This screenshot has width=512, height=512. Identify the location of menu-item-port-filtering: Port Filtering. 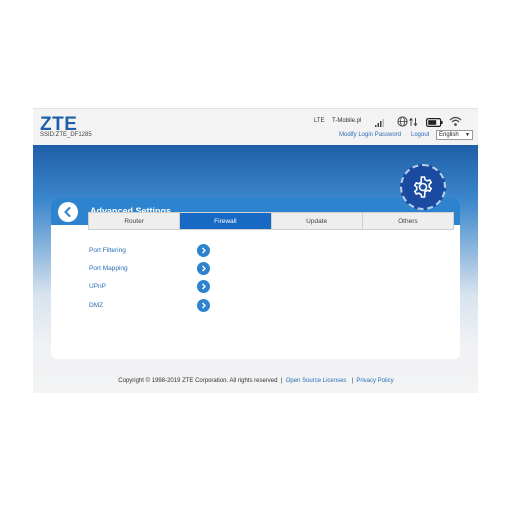
(107, 250).